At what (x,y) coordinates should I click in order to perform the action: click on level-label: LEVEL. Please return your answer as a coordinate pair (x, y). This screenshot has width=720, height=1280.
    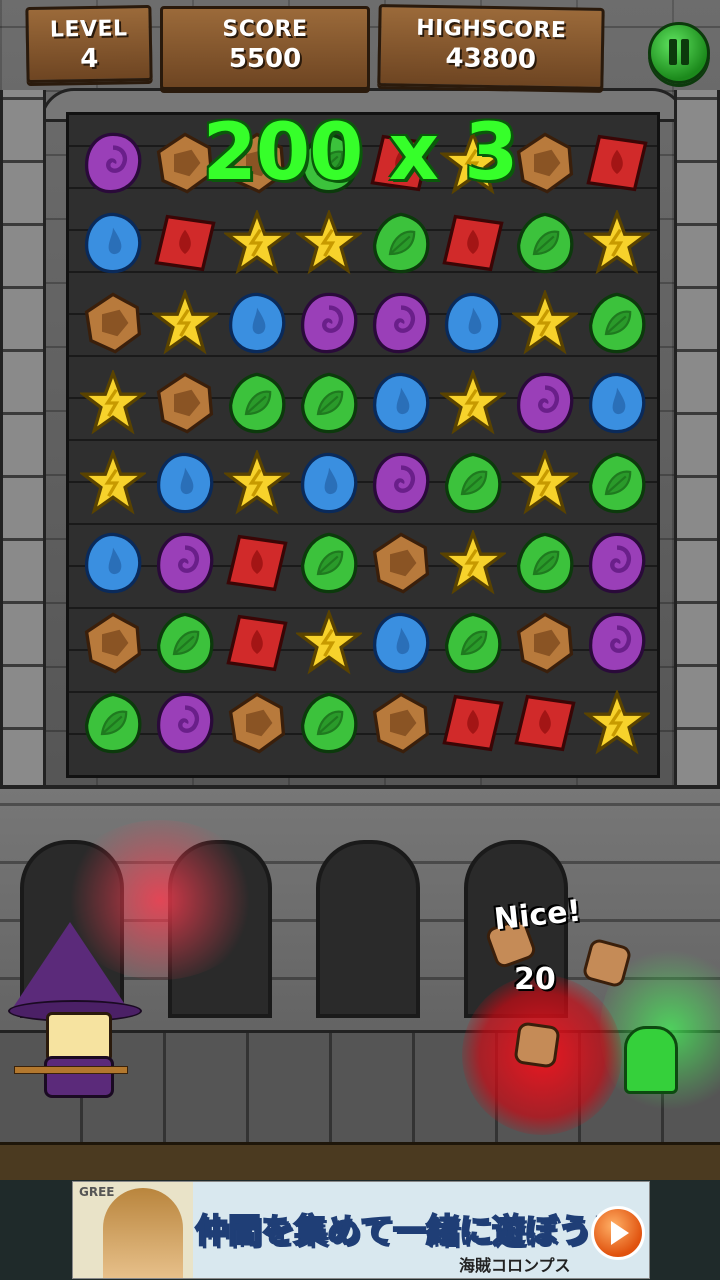
    Looking at the image, I should click on (88, 29).